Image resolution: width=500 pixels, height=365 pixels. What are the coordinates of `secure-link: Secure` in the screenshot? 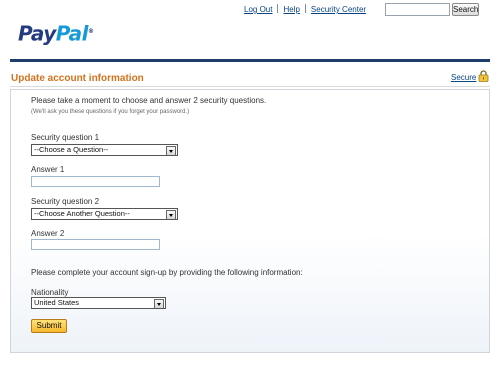 It's located at (463, 77).